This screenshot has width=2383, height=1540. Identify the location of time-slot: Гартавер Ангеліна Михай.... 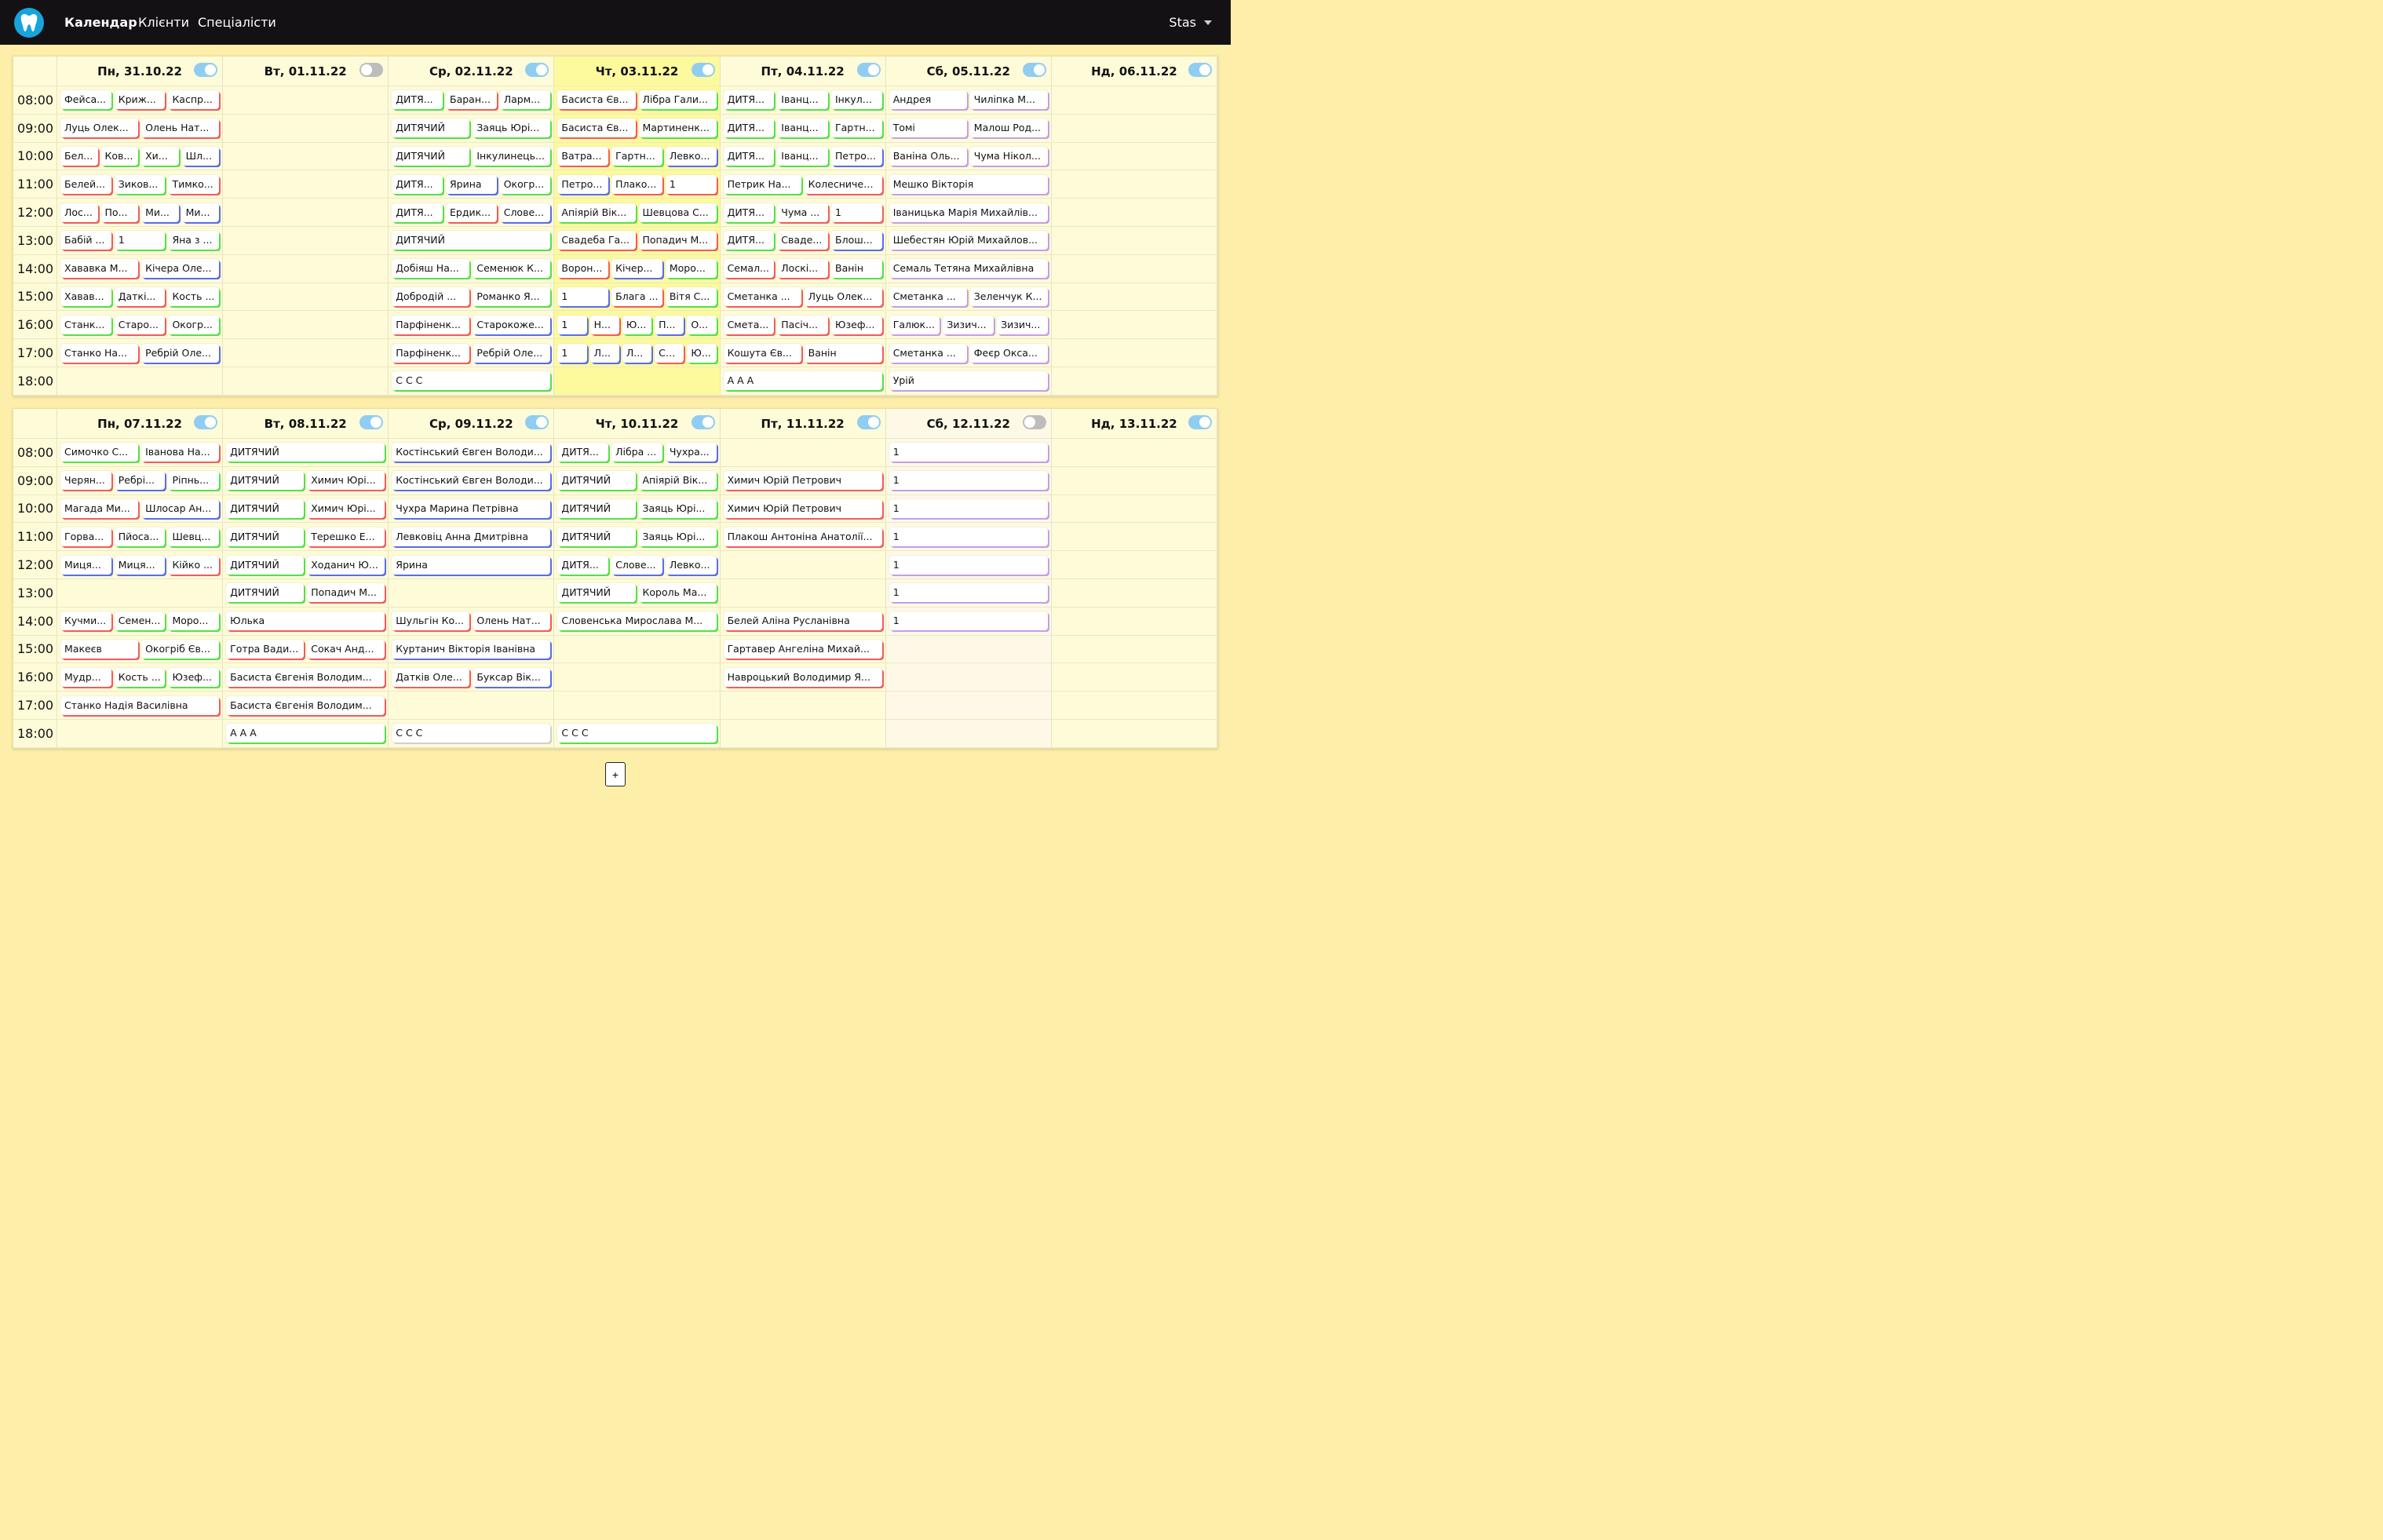
(803, 649).